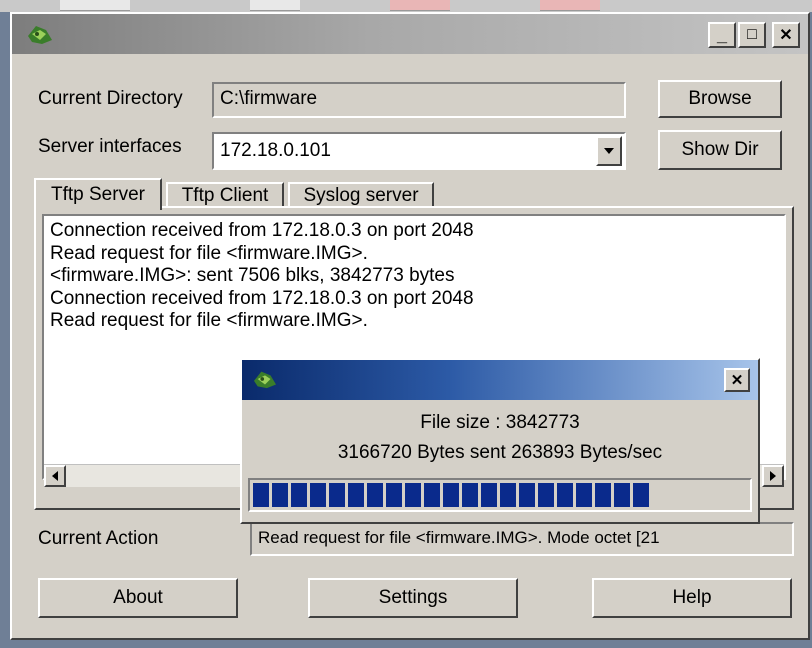 The image size is (812, 648). What do you see at coordinates (722, 35) in the screenshot?
I see `minimize-button: _` at bounding box center [722, 35].